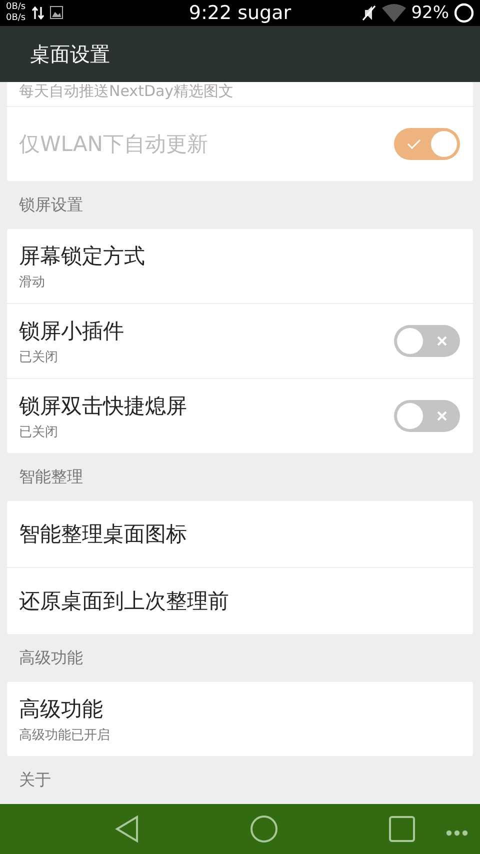  Describe the element at coordinates (16, 7) in the screenshot. I see `upload-speed: 0B/s` at that location.